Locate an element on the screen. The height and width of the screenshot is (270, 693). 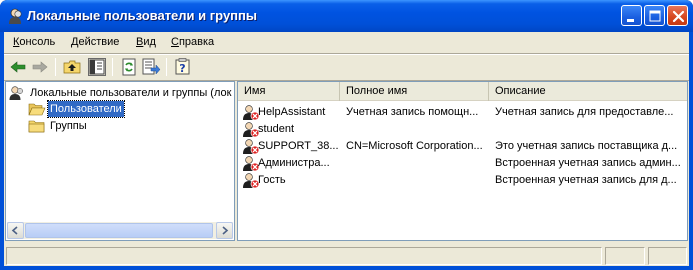
menu-bar: Консоль Действие Вид Справка is located at coordinates (346, 42).